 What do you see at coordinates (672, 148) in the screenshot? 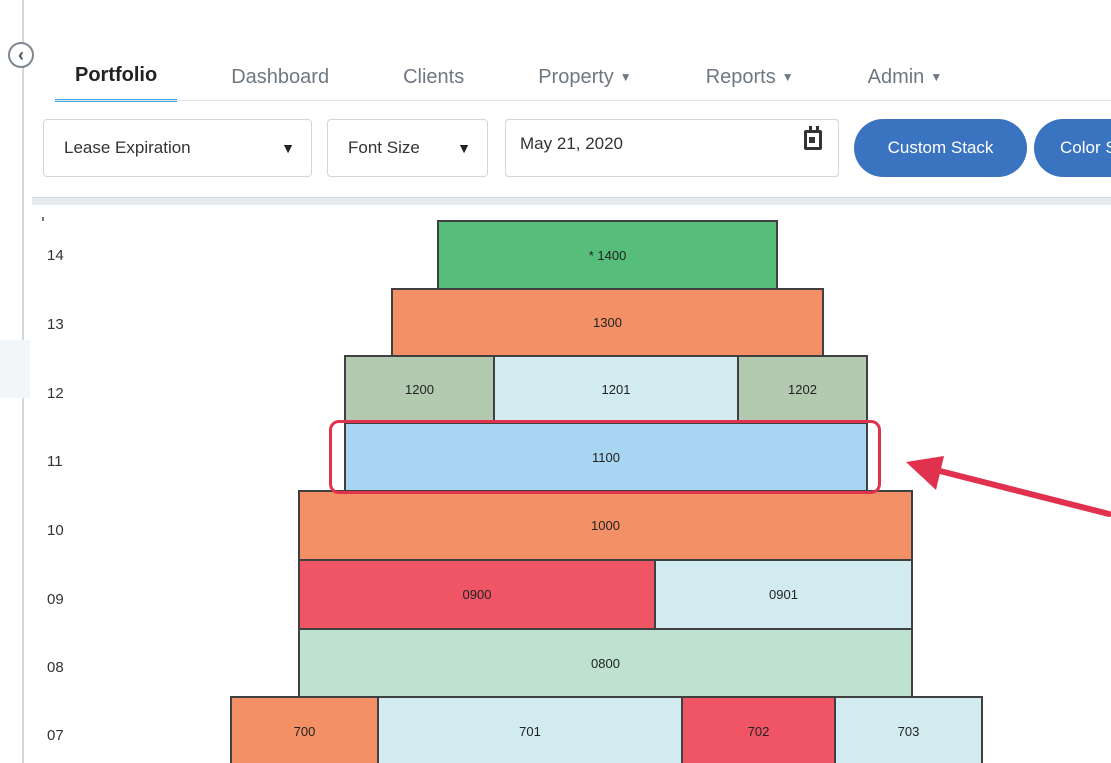
I see `date-input: May 21, 2020` at bounding box center [672, 148].